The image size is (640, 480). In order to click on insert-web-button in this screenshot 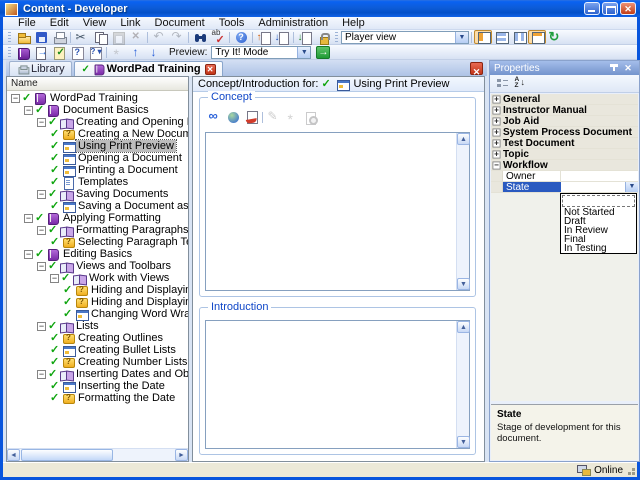, I will do `click(233, 117)`.